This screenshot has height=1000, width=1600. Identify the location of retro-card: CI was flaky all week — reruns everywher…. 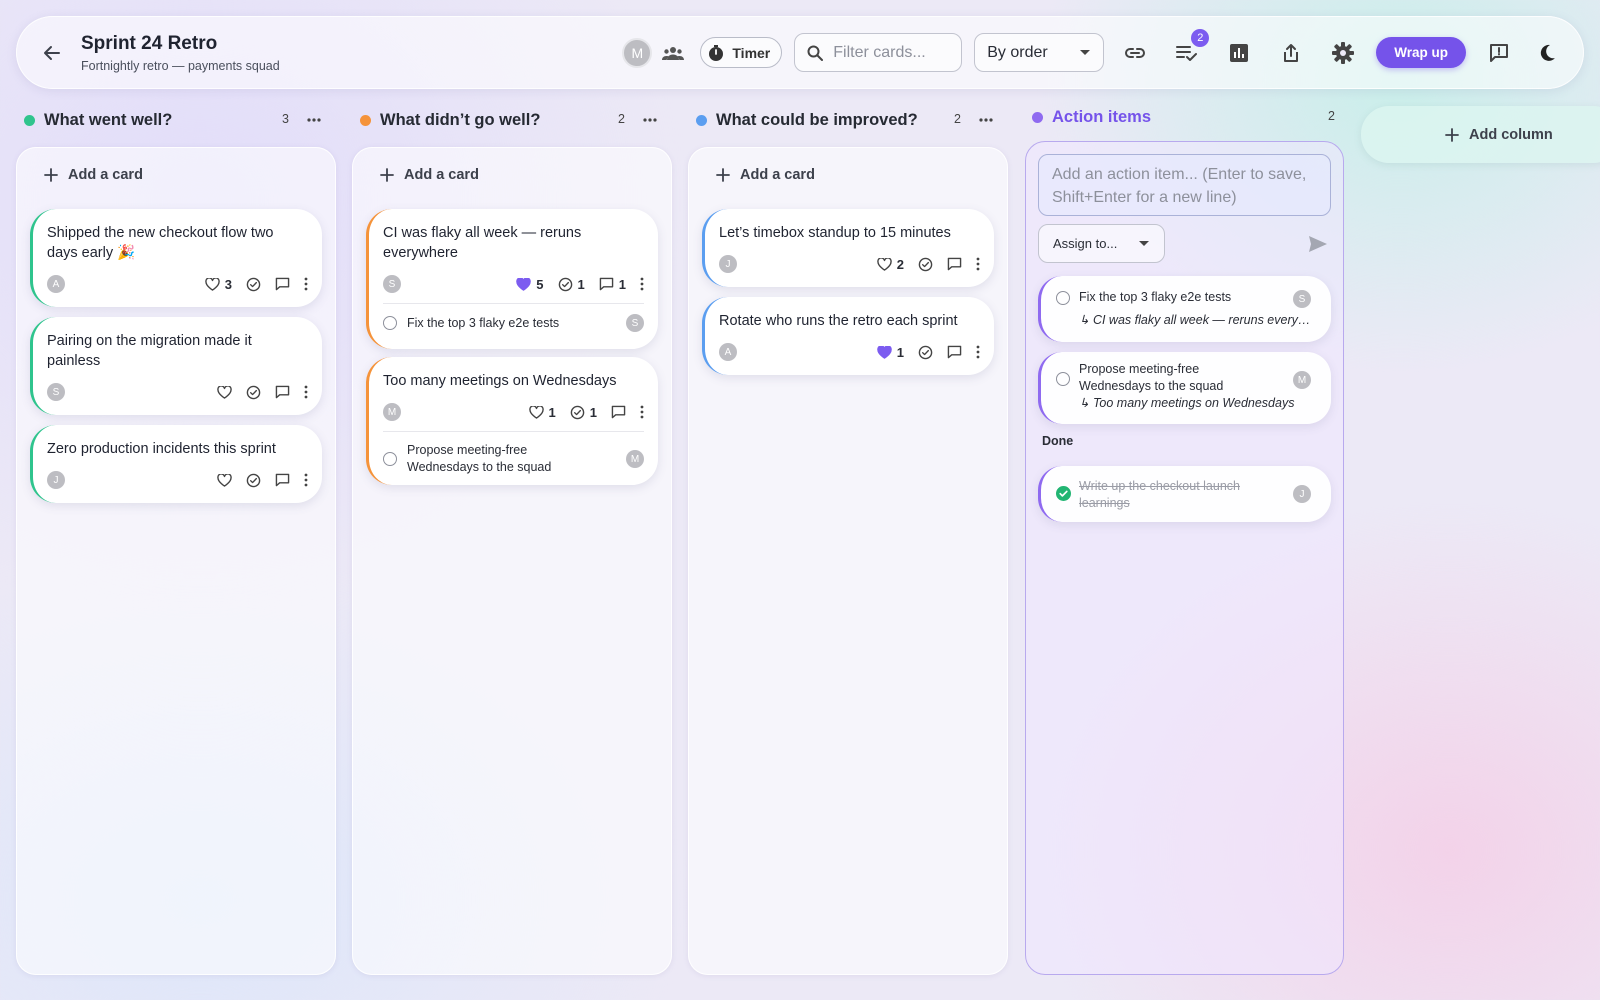
(512, 279).